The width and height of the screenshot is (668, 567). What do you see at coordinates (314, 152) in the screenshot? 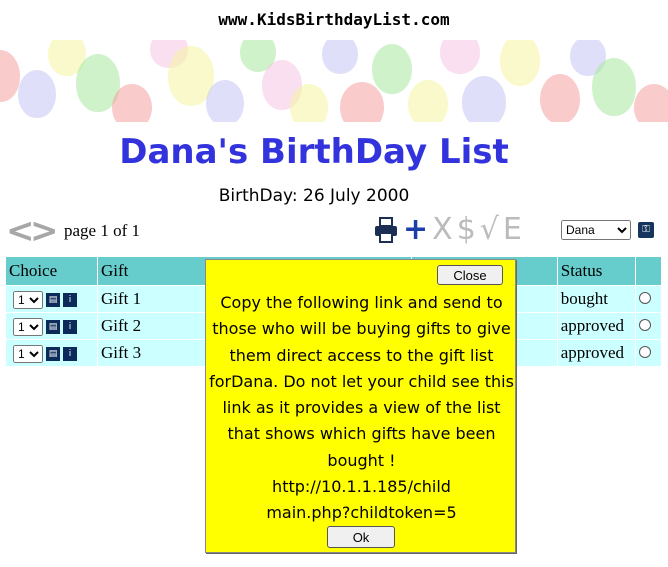
I see `page-title: Dana's BirthDay List` at bounding box center [314, 152].